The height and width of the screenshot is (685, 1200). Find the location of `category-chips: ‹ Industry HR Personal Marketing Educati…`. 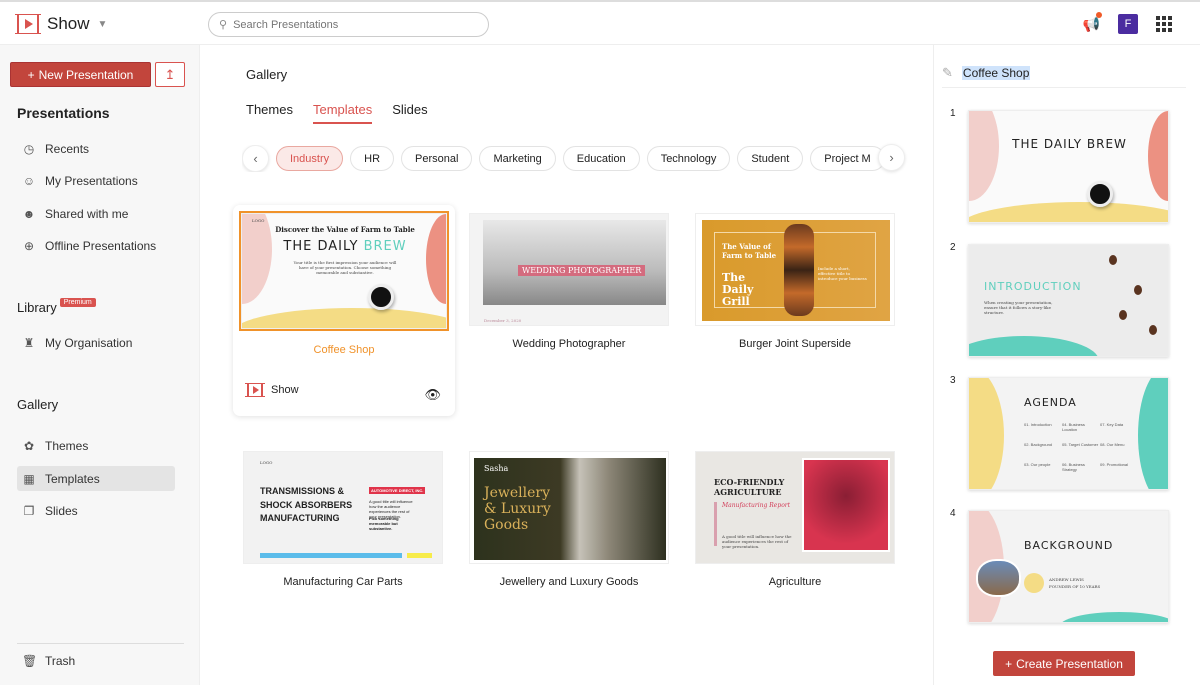

category-chips: ‹ Industry HR Personal Marketing Educati… is located at coordinates (574, 158).